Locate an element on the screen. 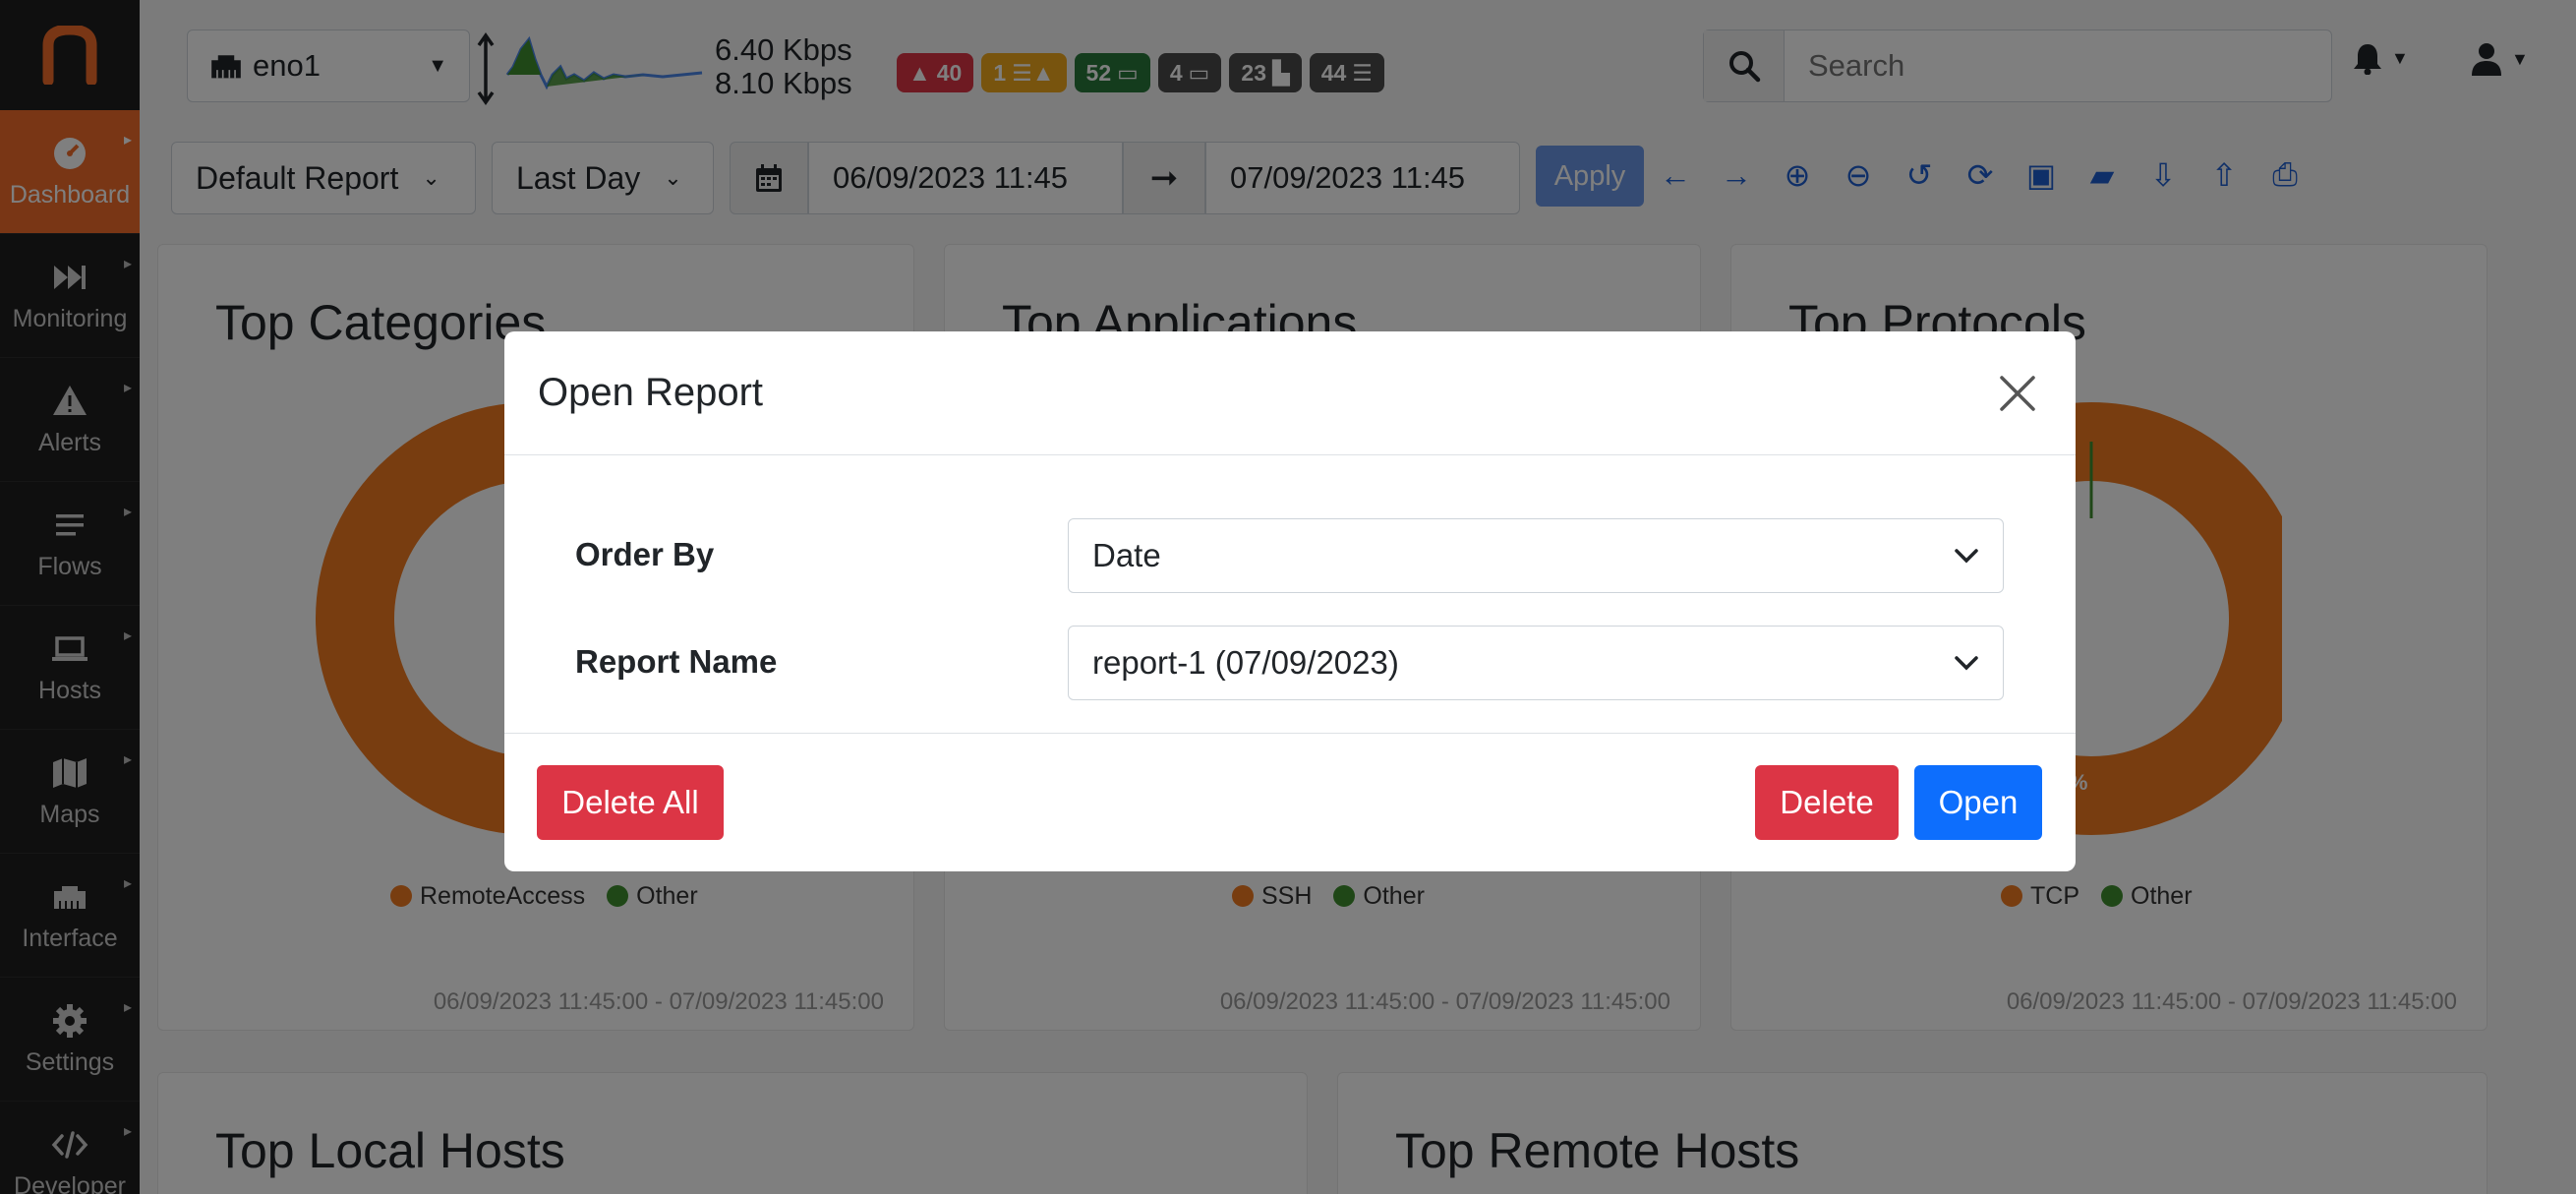 This screenshot has width=2576, height=1194. order-by-label: Order By is located at coordinates (645, 554).